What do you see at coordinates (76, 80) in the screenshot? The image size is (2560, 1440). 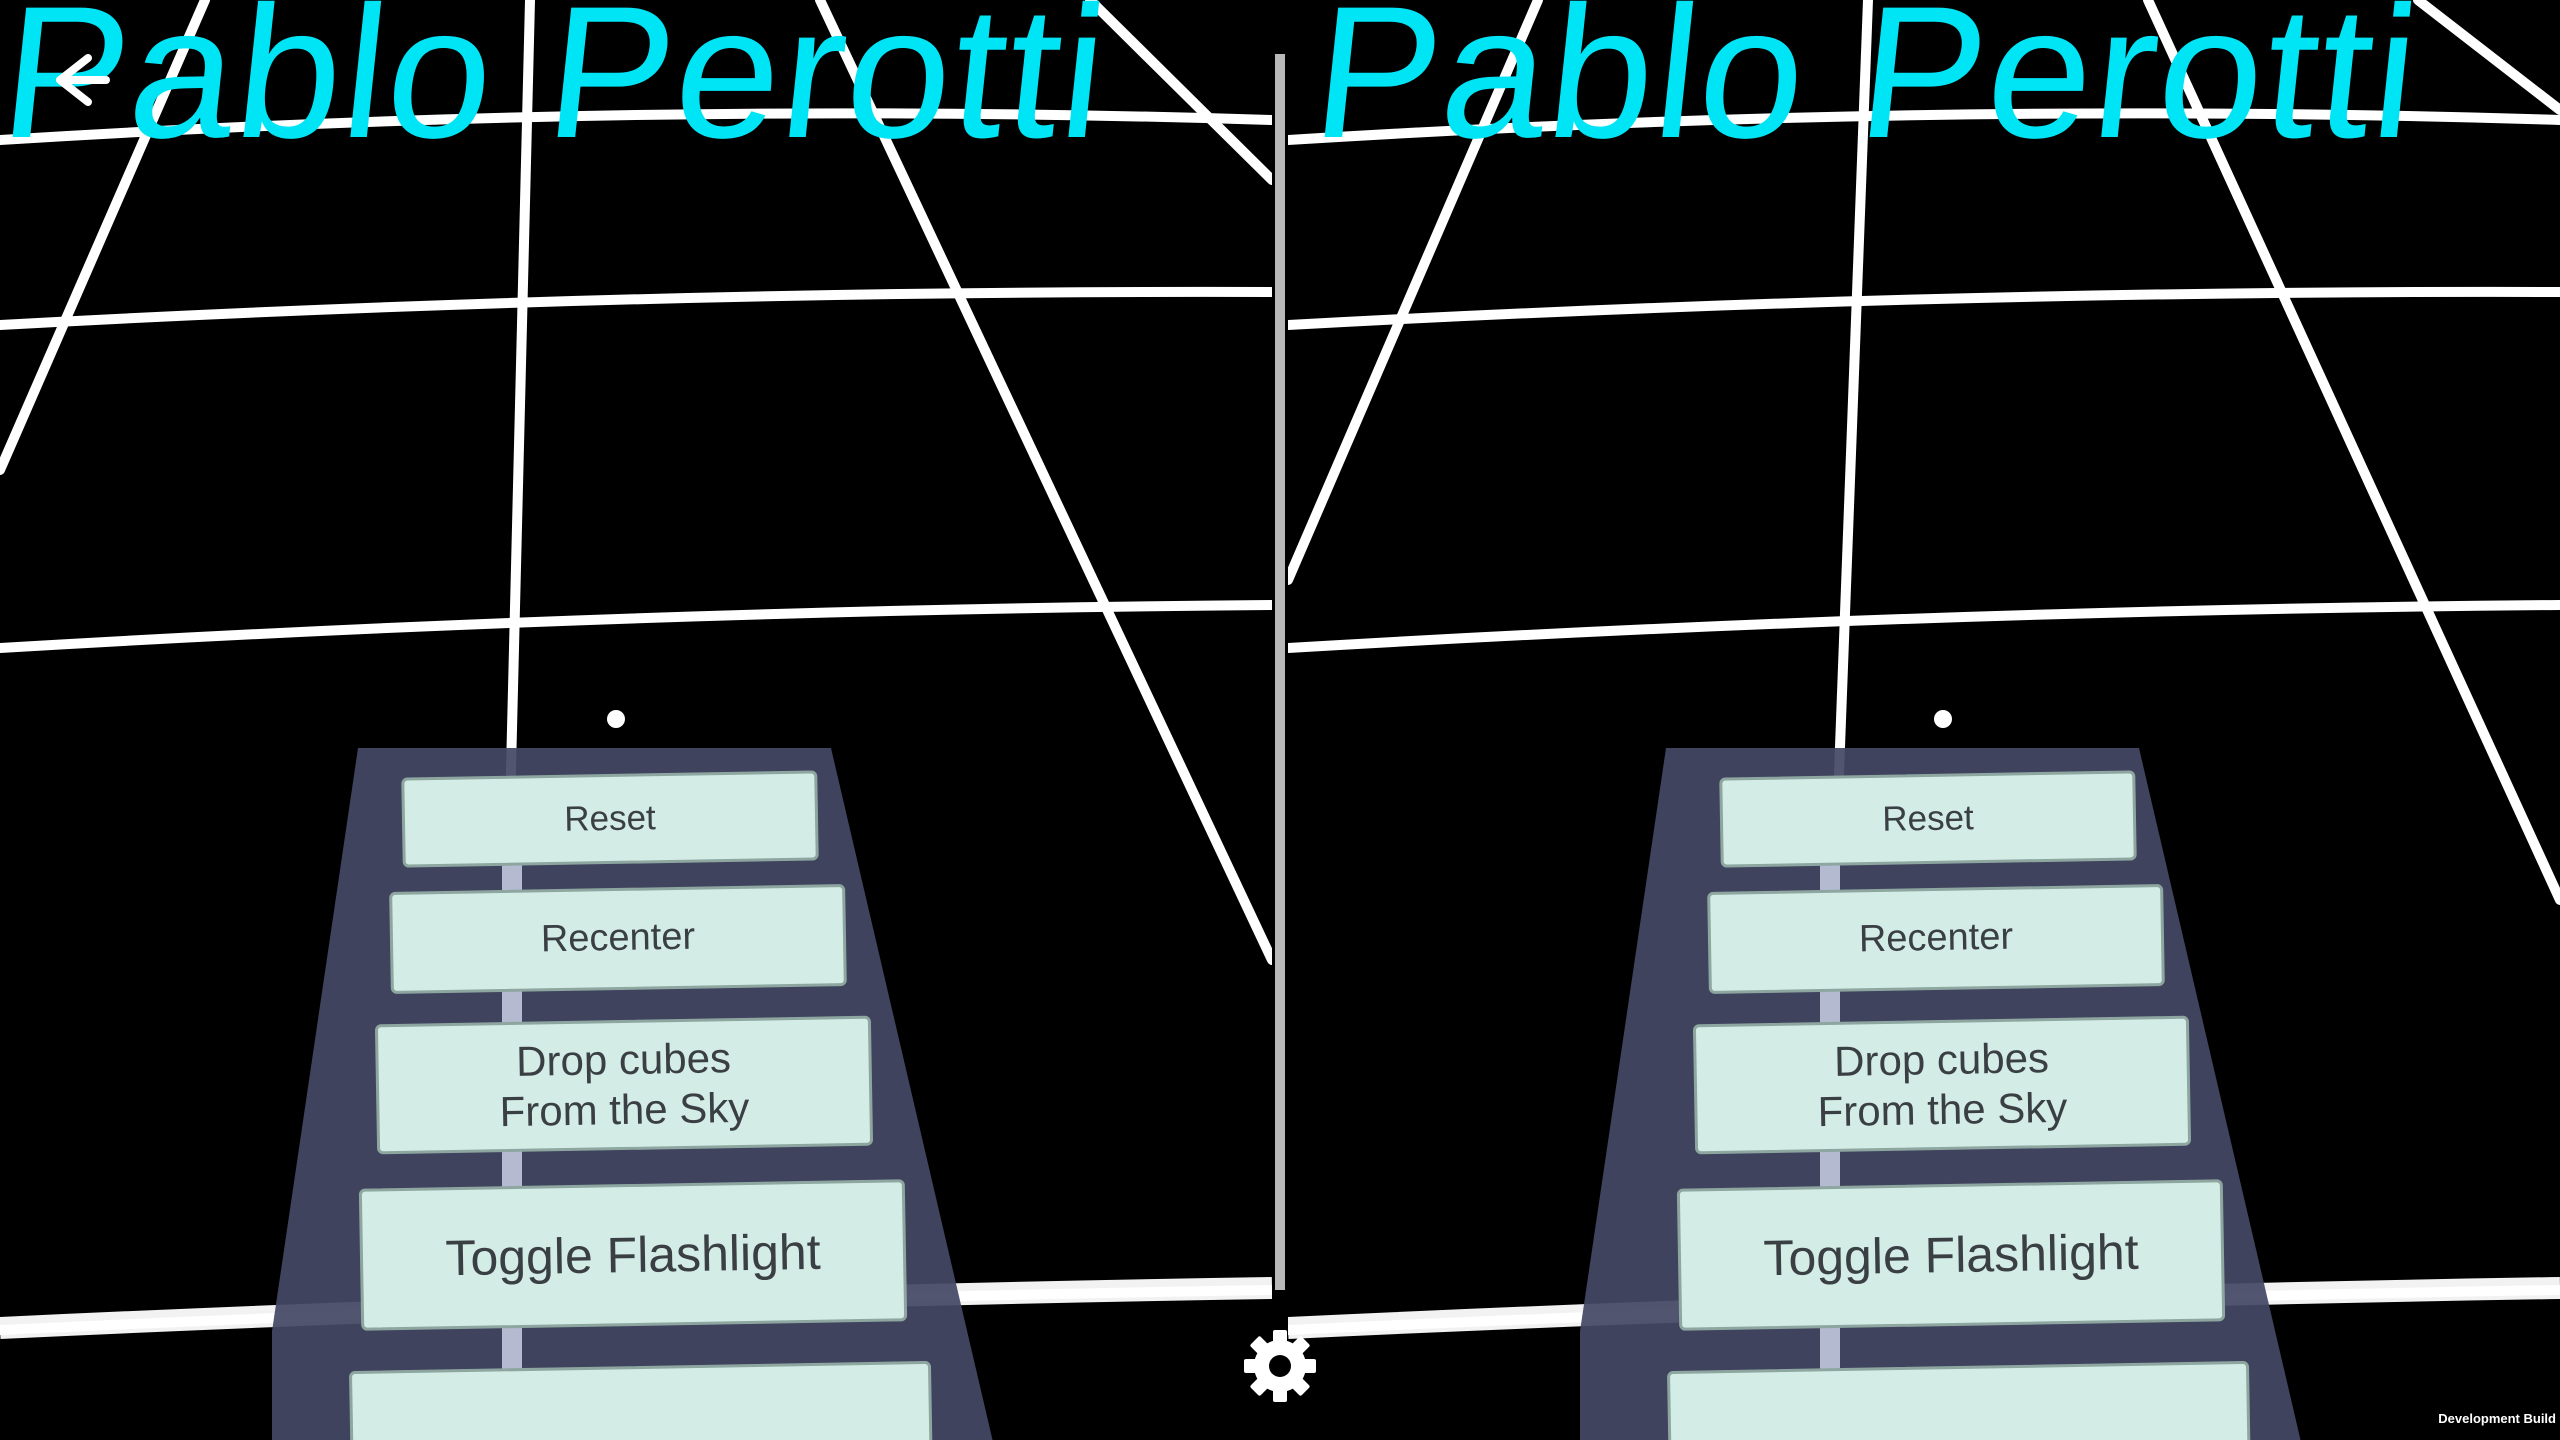 I see `back-arrow-icon` at bounding box center [76, 80].